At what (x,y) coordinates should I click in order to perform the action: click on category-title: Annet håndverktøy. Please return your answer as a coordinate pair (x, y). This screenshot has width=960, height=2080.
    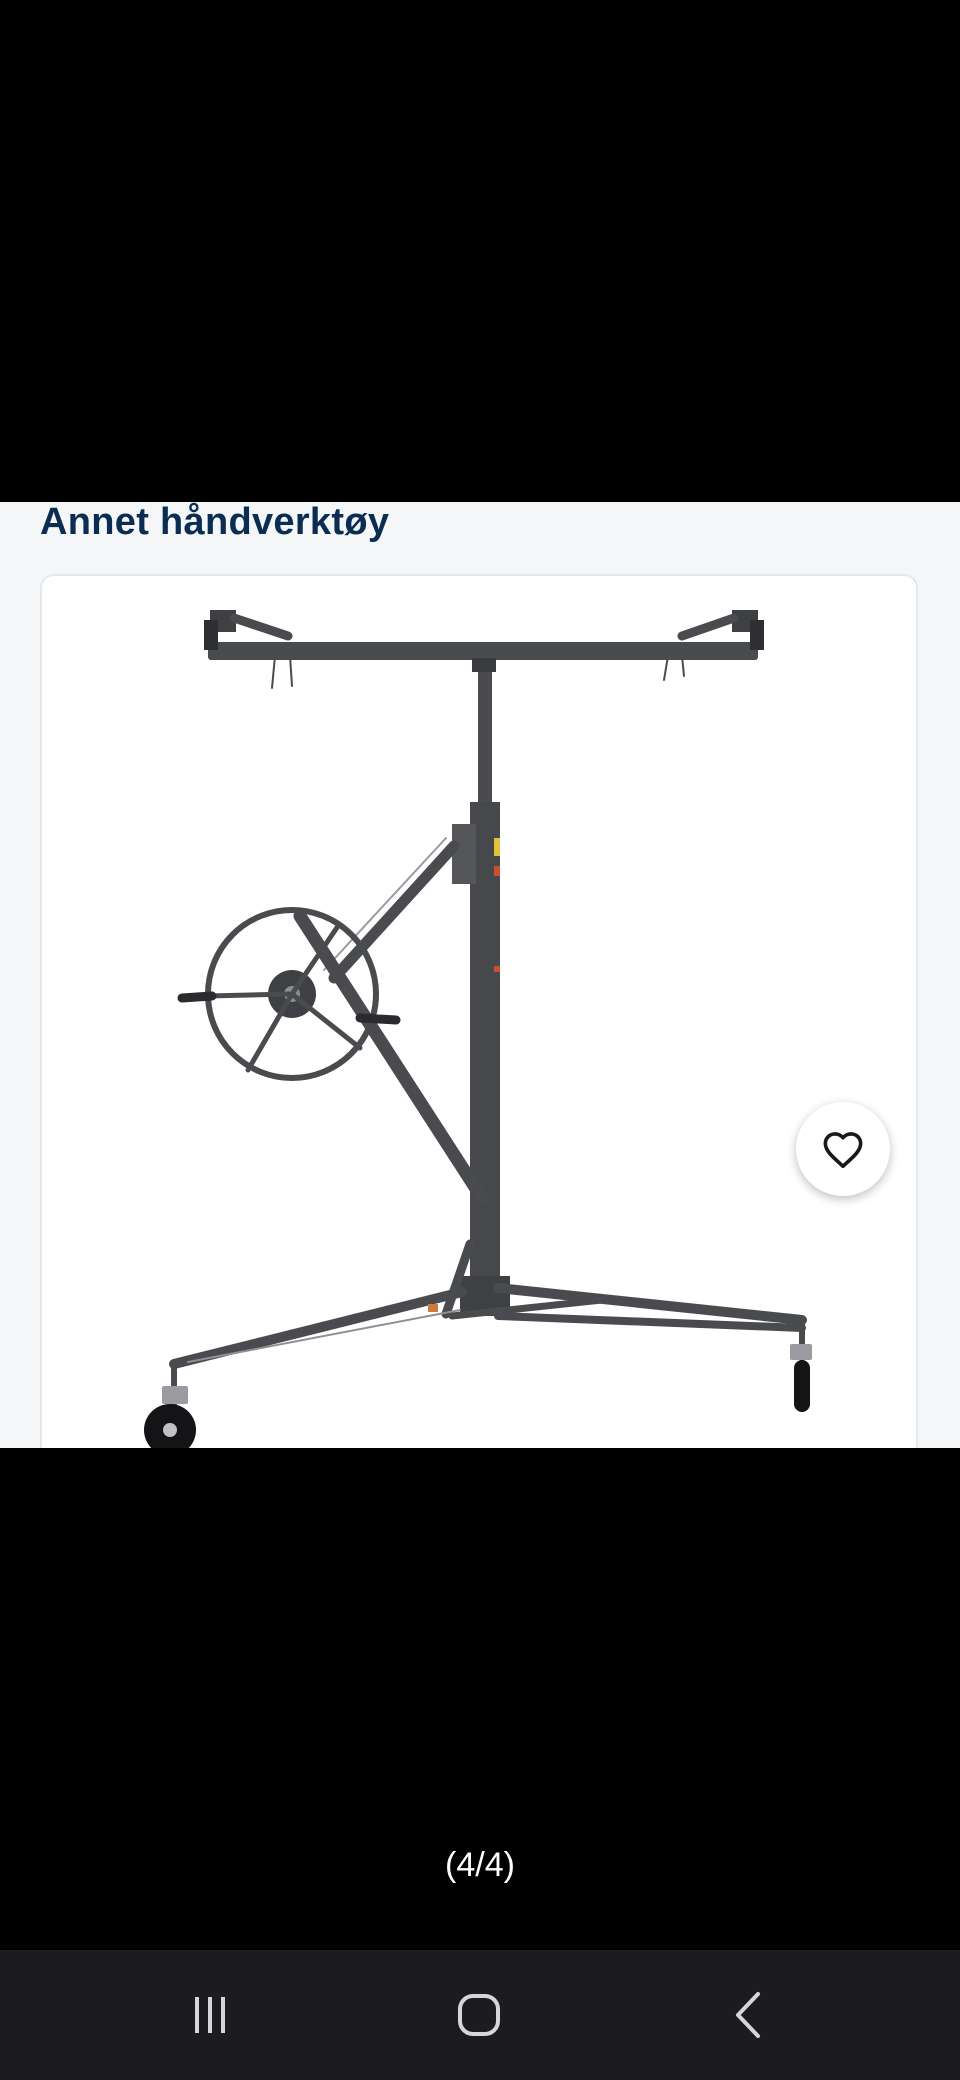
    Looking at the image, I should click on (215, 522).